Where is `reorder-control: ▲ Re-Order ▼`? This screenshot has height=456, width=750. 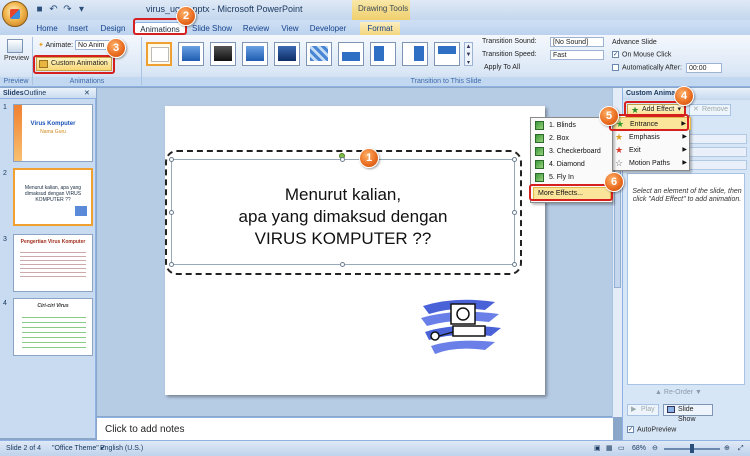 reorder-control: ▲ Re-Order ▼ is located at coordinates (678, 392).